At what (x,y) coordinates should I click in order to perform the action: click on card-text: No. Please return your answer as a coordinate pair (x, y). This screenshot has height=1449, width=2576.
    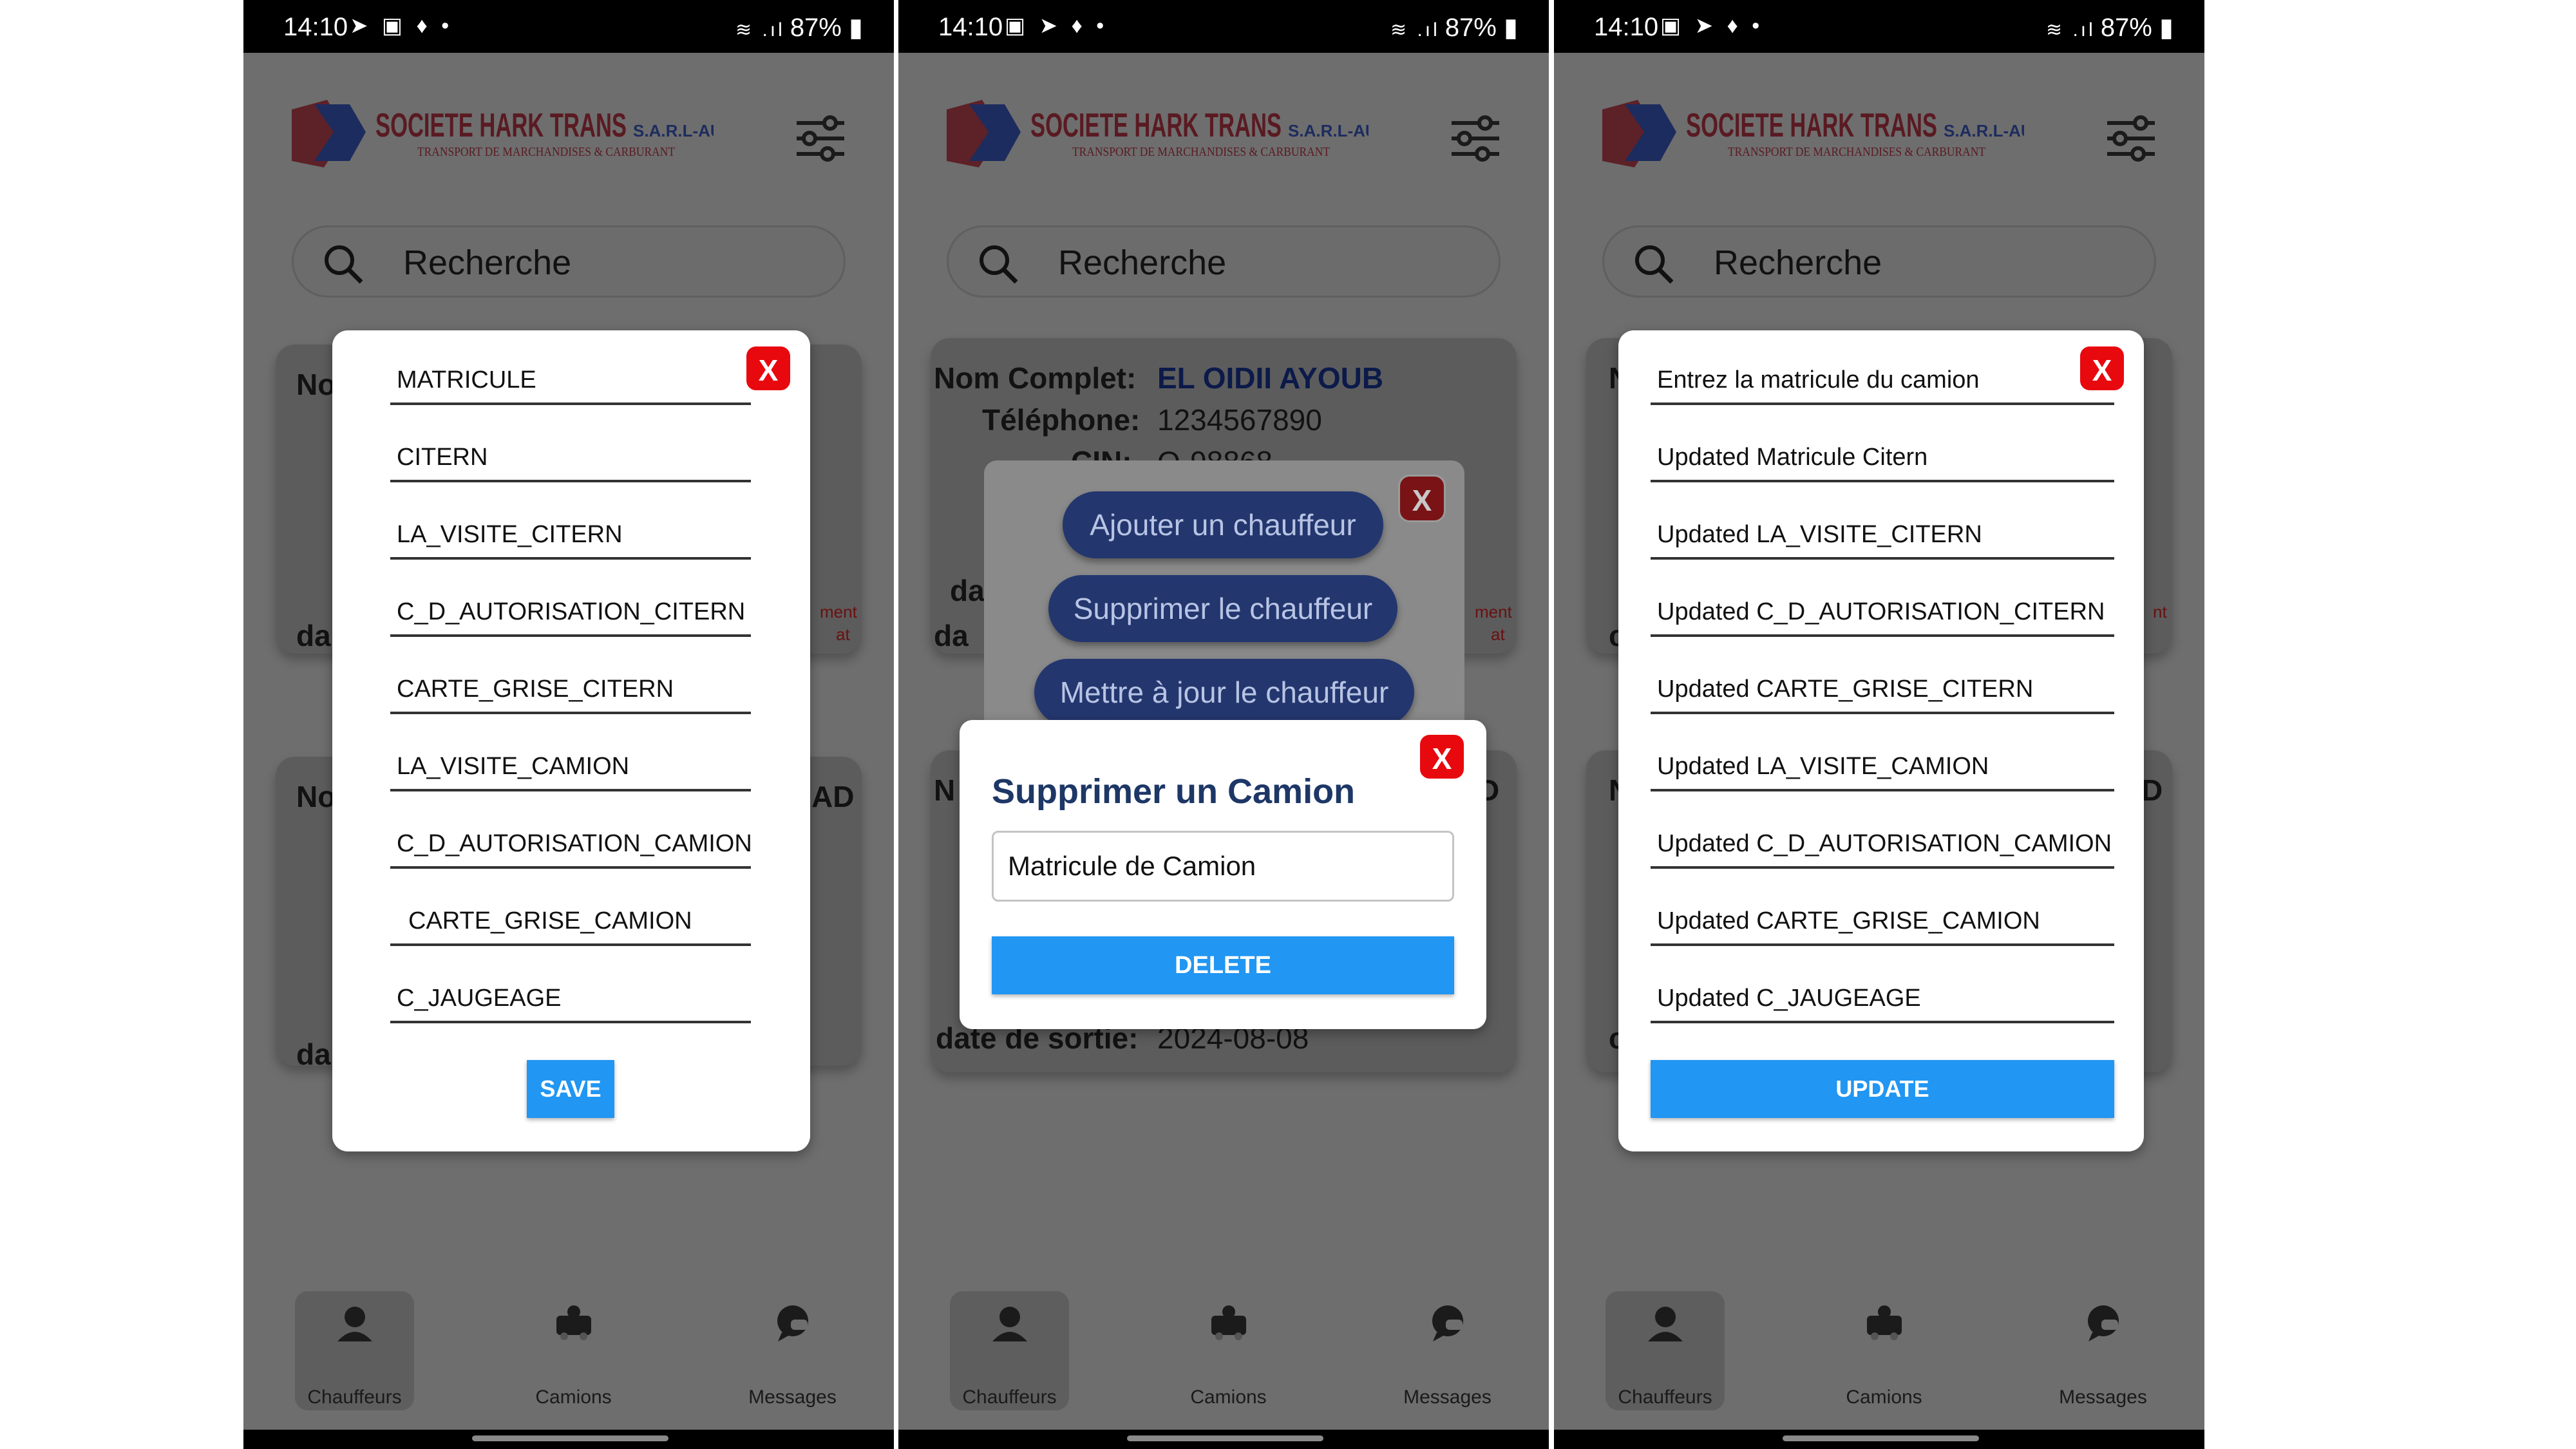
    Looking at the image, I should click on (316, 384).